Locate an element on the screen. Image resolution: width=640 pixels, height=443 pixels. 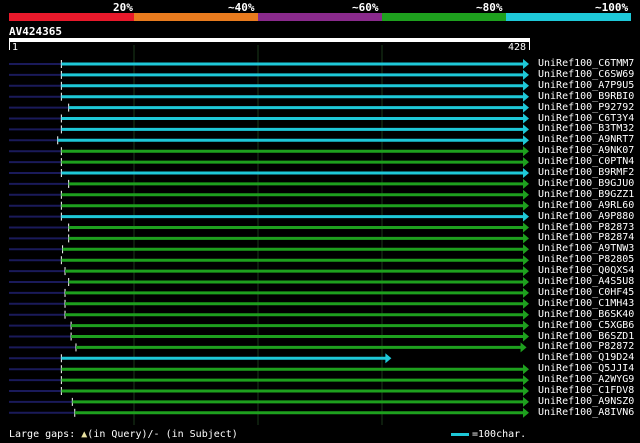
gap-legend-subject: - (in Subject) is located at coordinates (195, 434).